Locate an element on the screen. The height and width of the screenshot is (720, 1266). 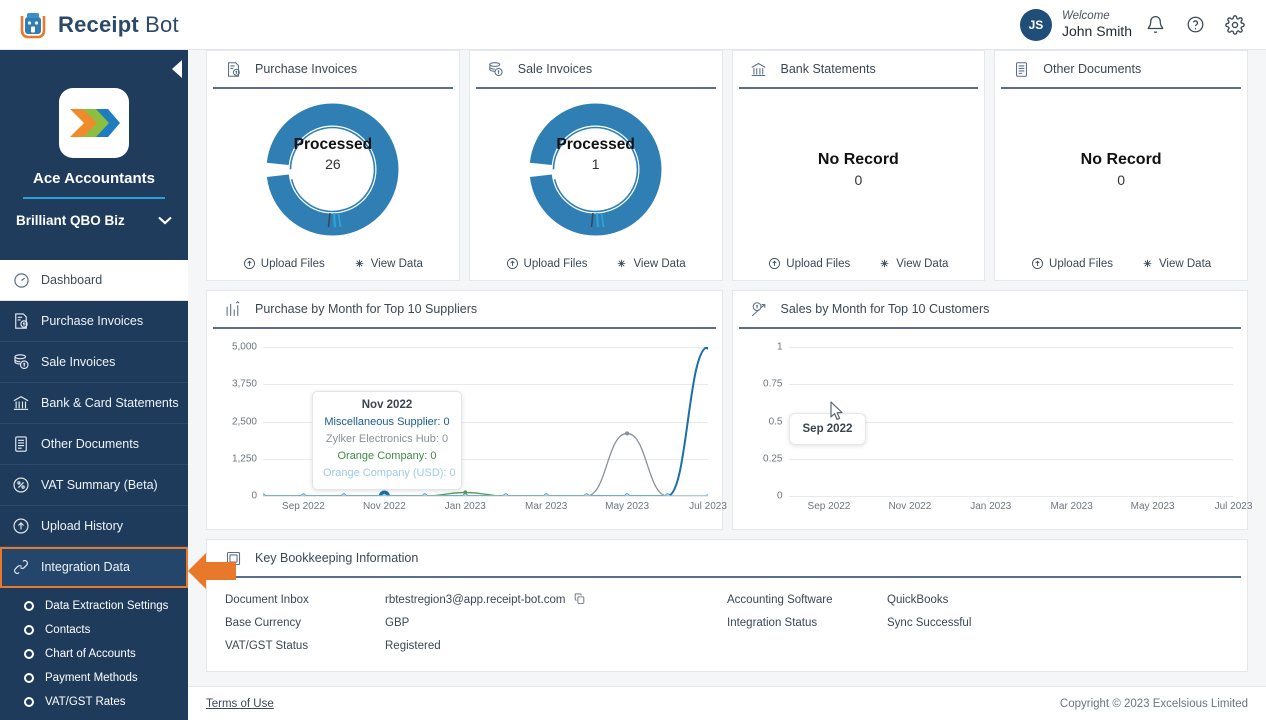
card-header: Purchase Invoices is located at coordinates (333, 70).